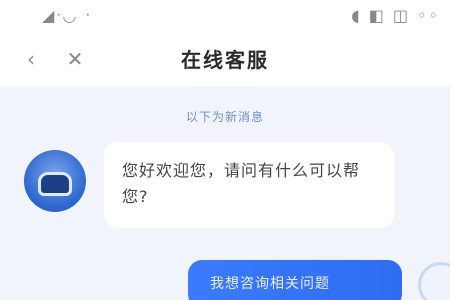 The height and width of the screenshot is (300, 450). What do you see at coordinates (55, 184) in the screenshot?
I see `bot-avatar-icon` at bounding box center [55, 184].